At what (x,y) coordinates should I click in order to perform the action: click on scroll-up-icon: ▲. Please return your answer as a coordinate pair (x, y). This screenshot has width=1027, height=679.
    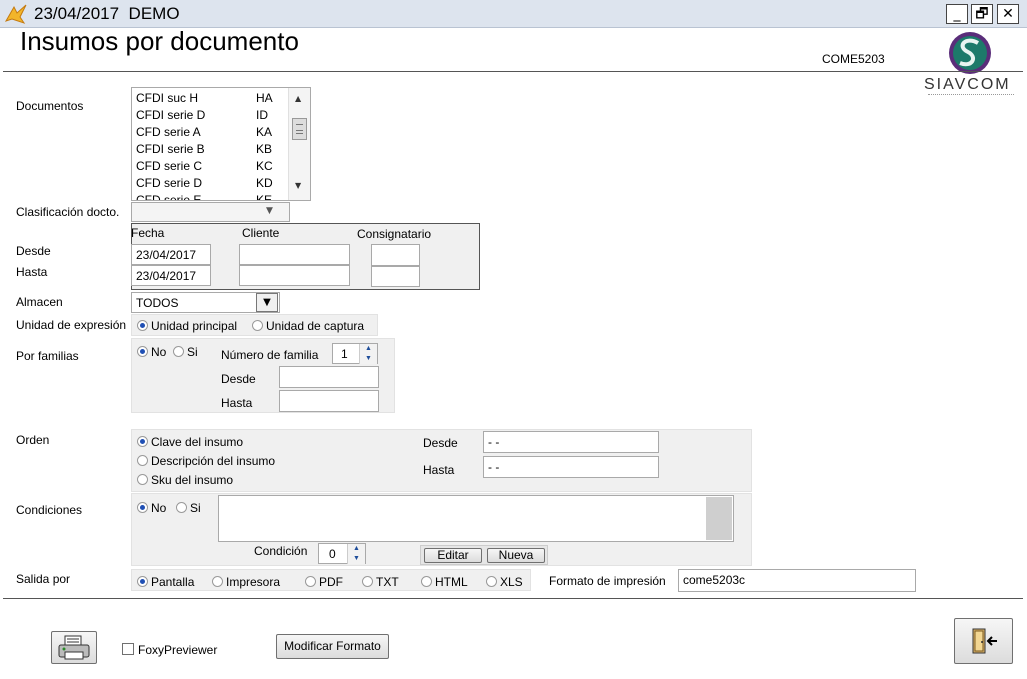
    Looking at the image, I should click on (298, 98).